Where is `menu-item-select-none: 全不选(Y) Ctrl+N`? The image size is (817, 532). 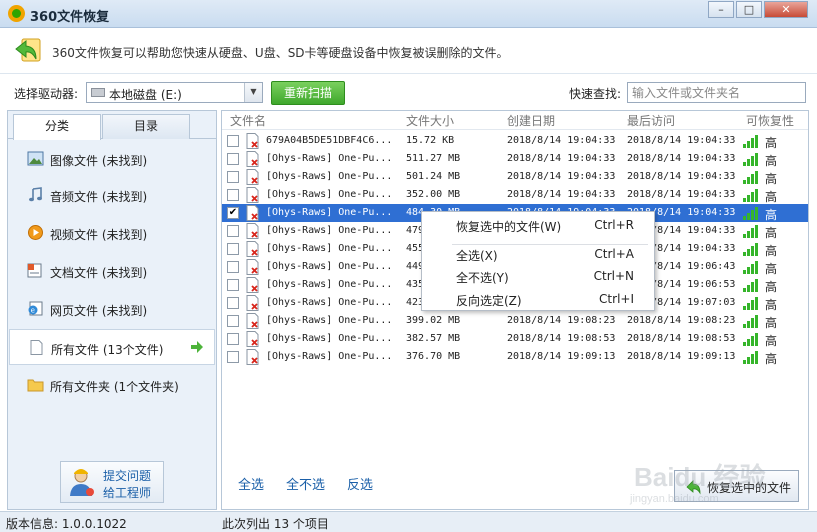
menu-item-select-none: 全不选(Y) Ctrl+N is located at coordinates (538, 276).